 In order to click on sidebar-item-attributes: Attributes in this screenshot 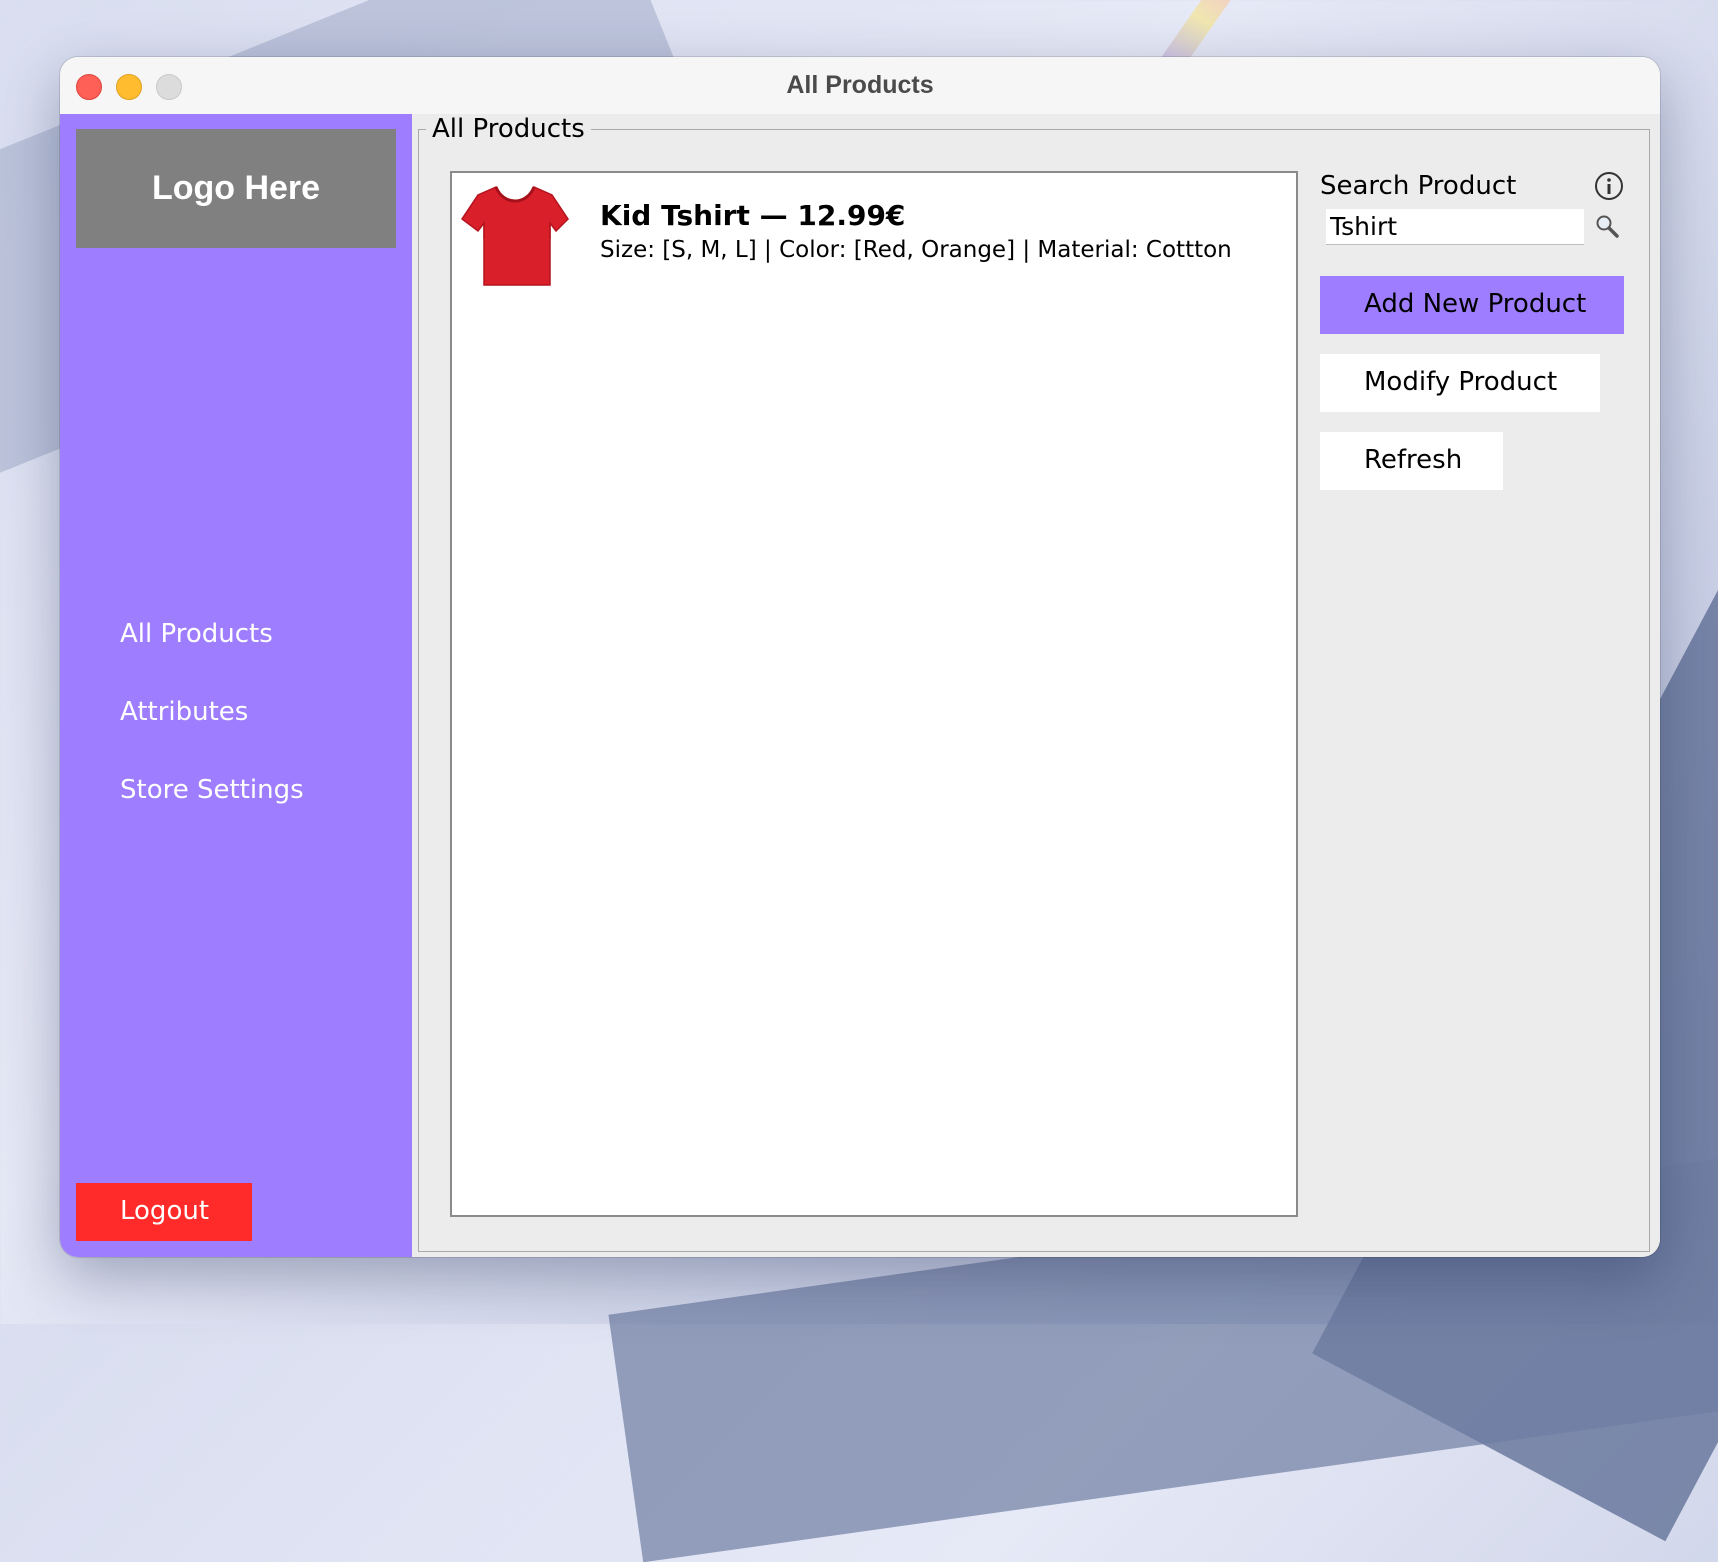, I will do `click(184, 712)`.